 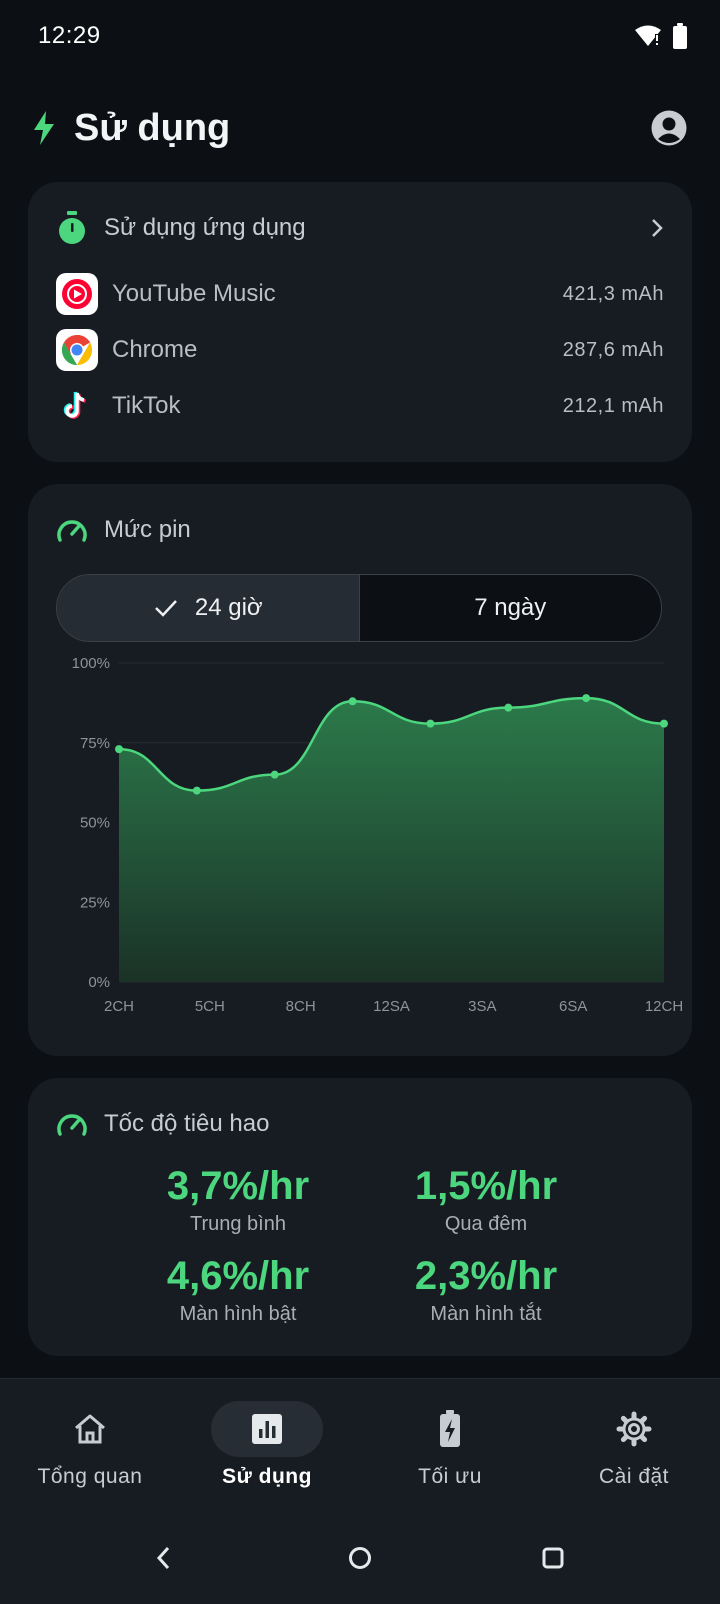 I want to click on system-nav, so click(x=360, y=1558).